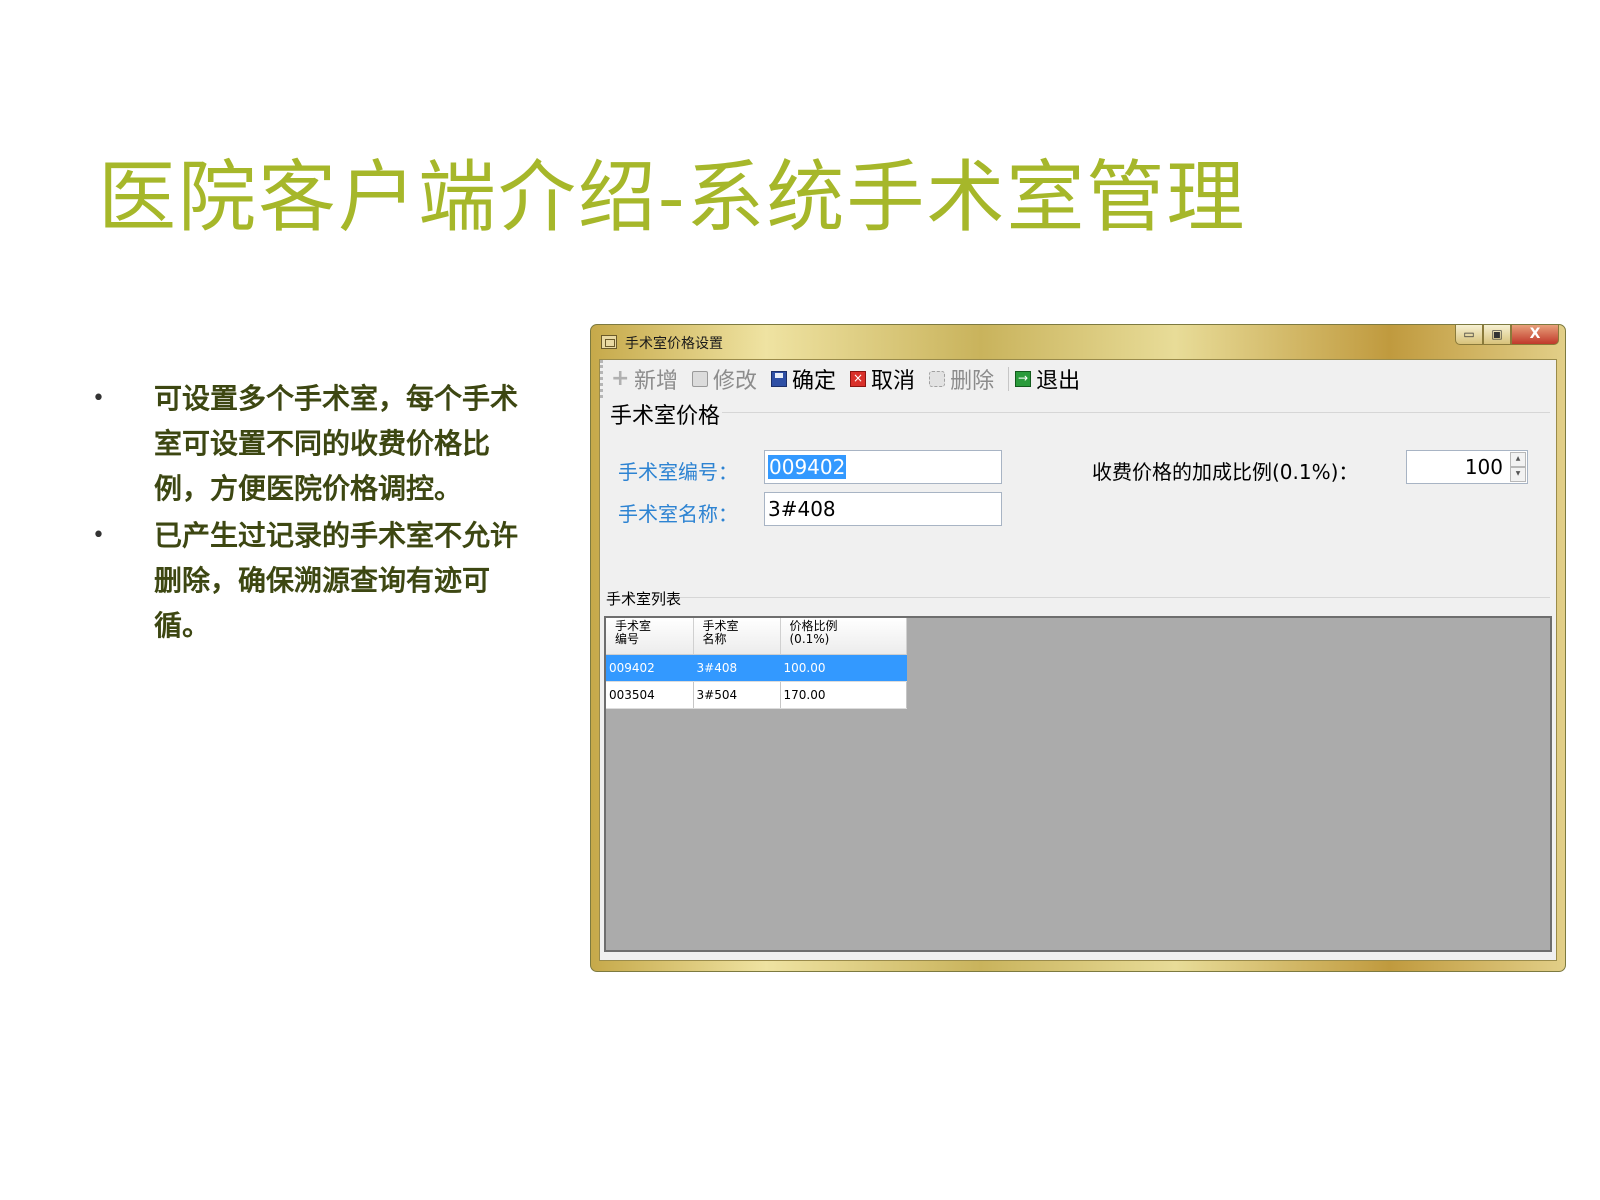 This screenshot has height=1200, width=1600. What do you see at coordinates (735, 381) in the screenshot?
I see `edit-button-label: 修改` at bounding box center [735, 381].